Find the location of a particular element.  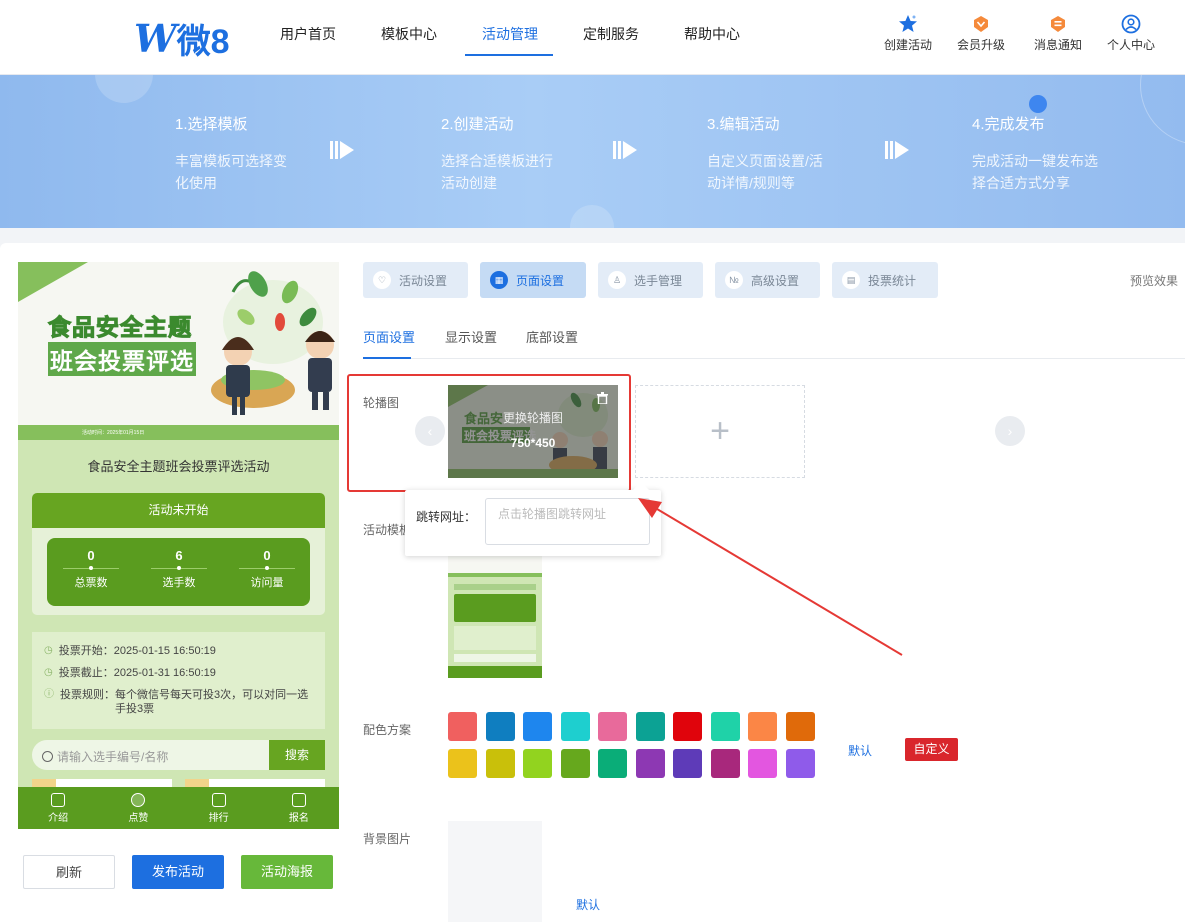

document-icon is located at coordinates (58, 800).